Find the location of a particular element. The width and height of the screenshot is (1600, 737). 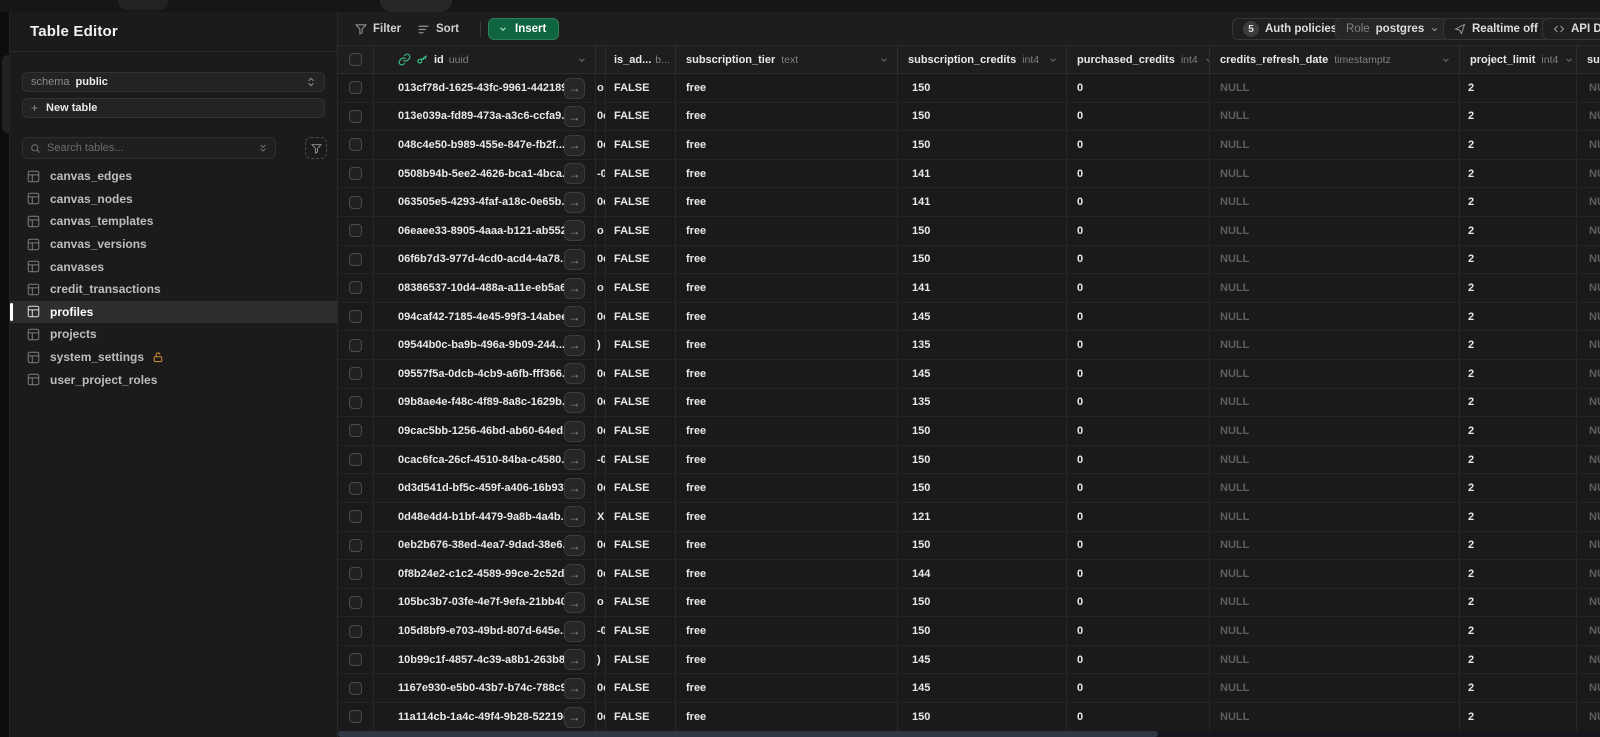

cell-id: 06eaee33-8905-4aaa-b121-ab552... → is located at coordinates (485, 230).